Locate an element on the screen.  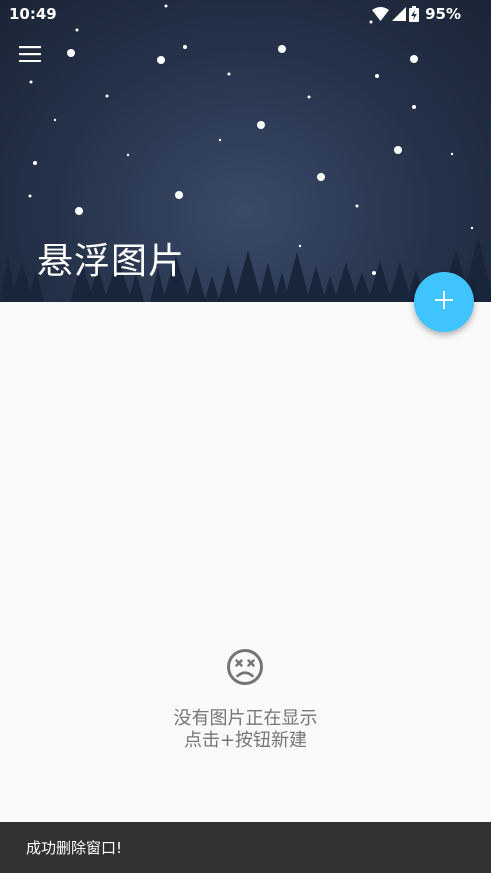
cell-signal-icon is located at coordinates (399, 14).